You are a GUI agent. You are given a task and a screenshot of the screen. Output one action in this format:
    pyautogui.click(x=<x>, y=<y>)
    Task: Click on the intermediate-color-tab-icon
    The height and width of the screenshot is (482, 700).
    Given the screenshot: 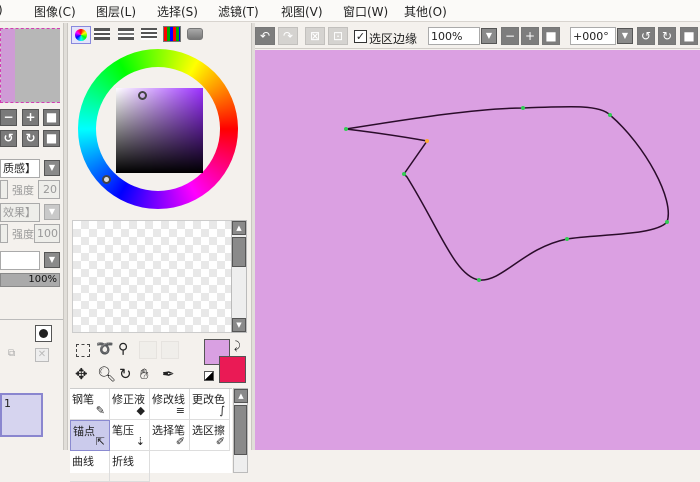 What is the action you would take?
    pyautogui.click(x=149, y=34)
    